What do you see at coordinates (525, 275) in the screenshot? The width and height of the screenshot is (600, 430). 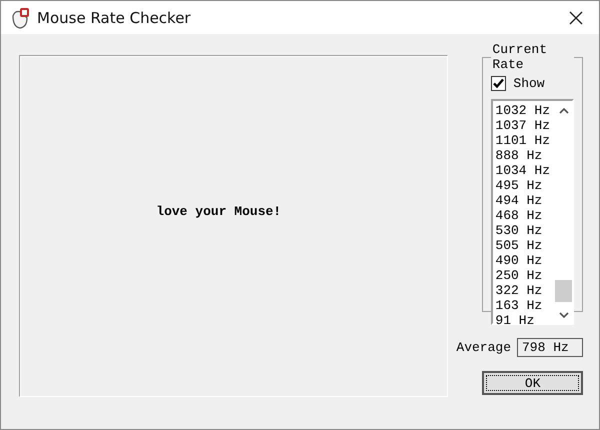 I see `rate-list-item: 250 Hz` at bounding box center [525, 275].